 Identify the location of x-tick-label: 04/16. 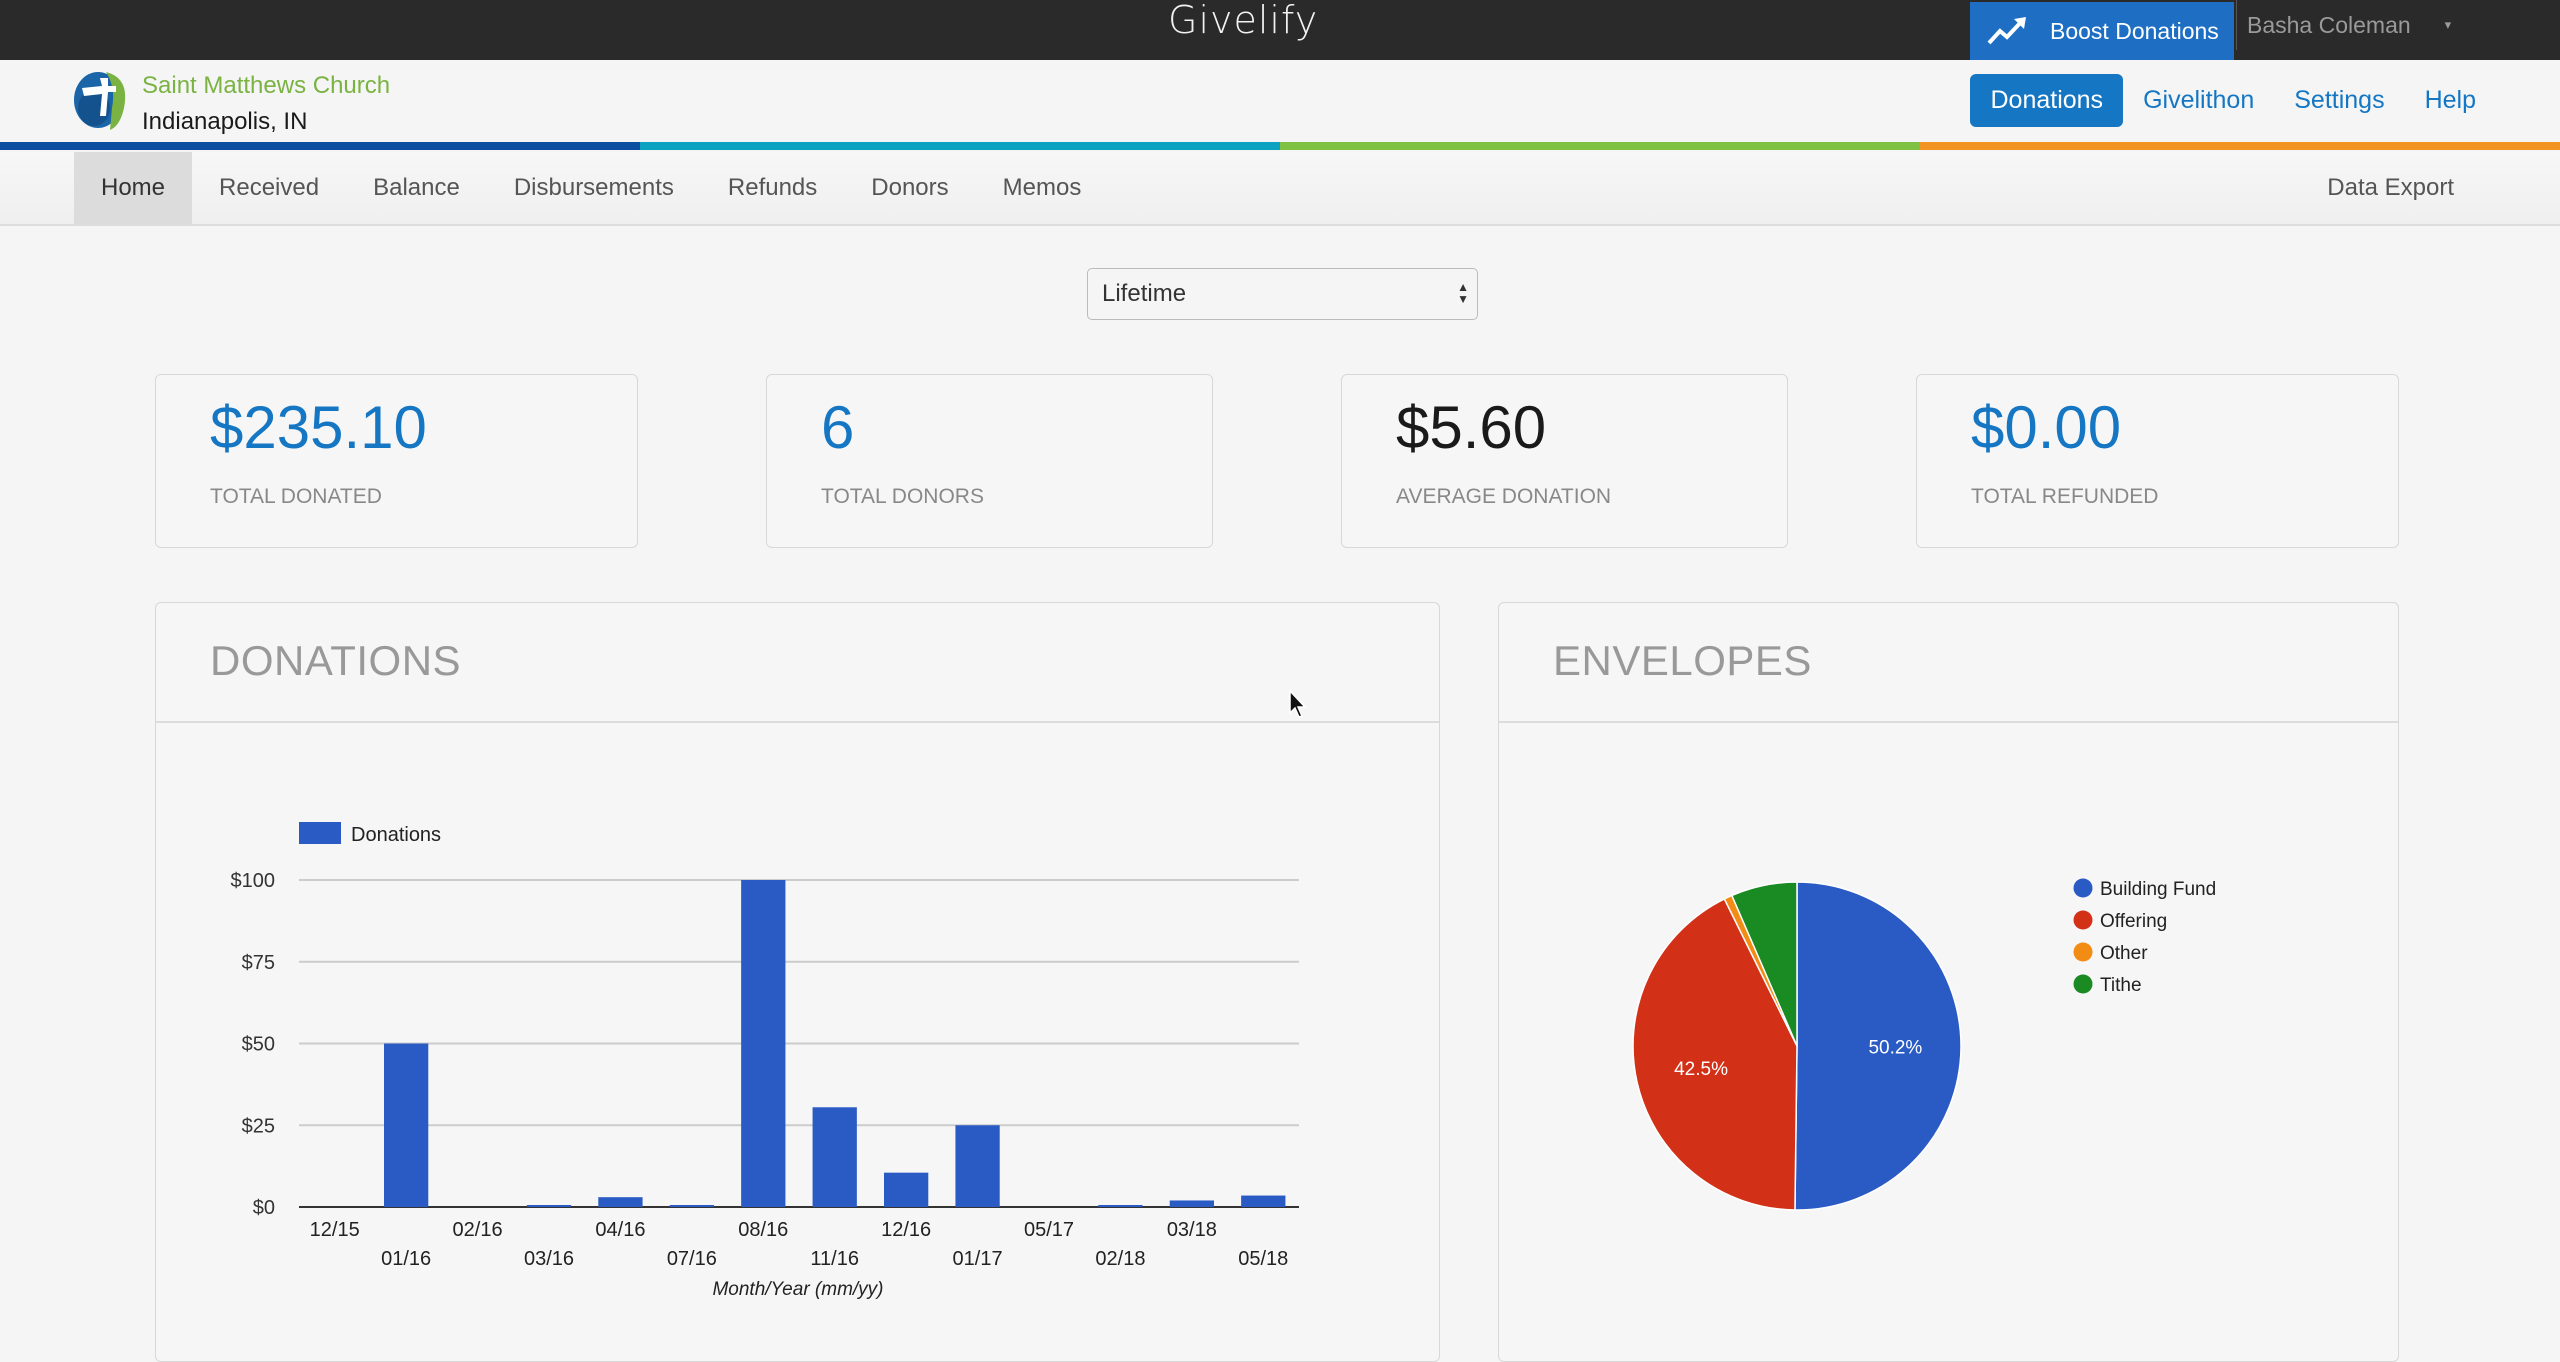
(620, 1230).